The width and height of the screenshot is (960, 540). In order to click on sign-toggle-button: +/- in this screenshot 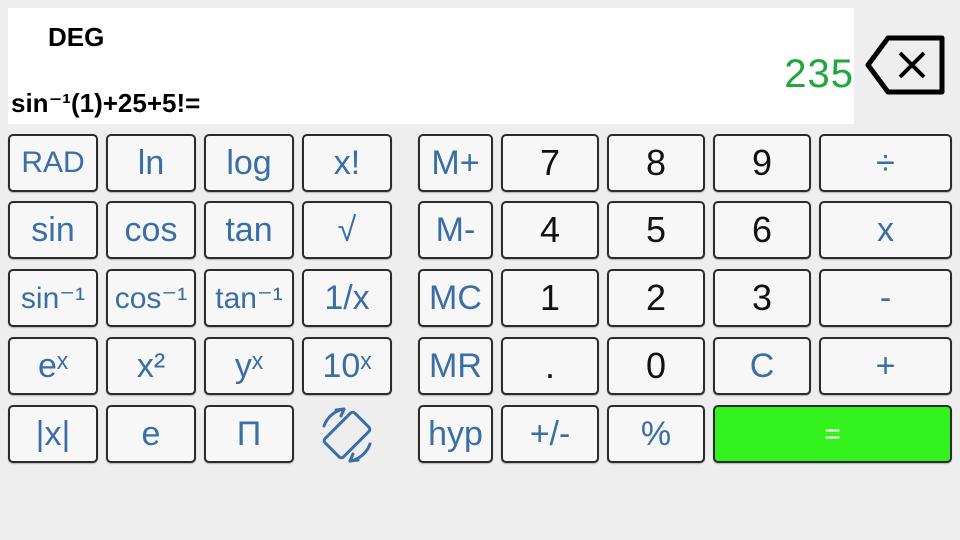, I will do `click(550, 434)`.